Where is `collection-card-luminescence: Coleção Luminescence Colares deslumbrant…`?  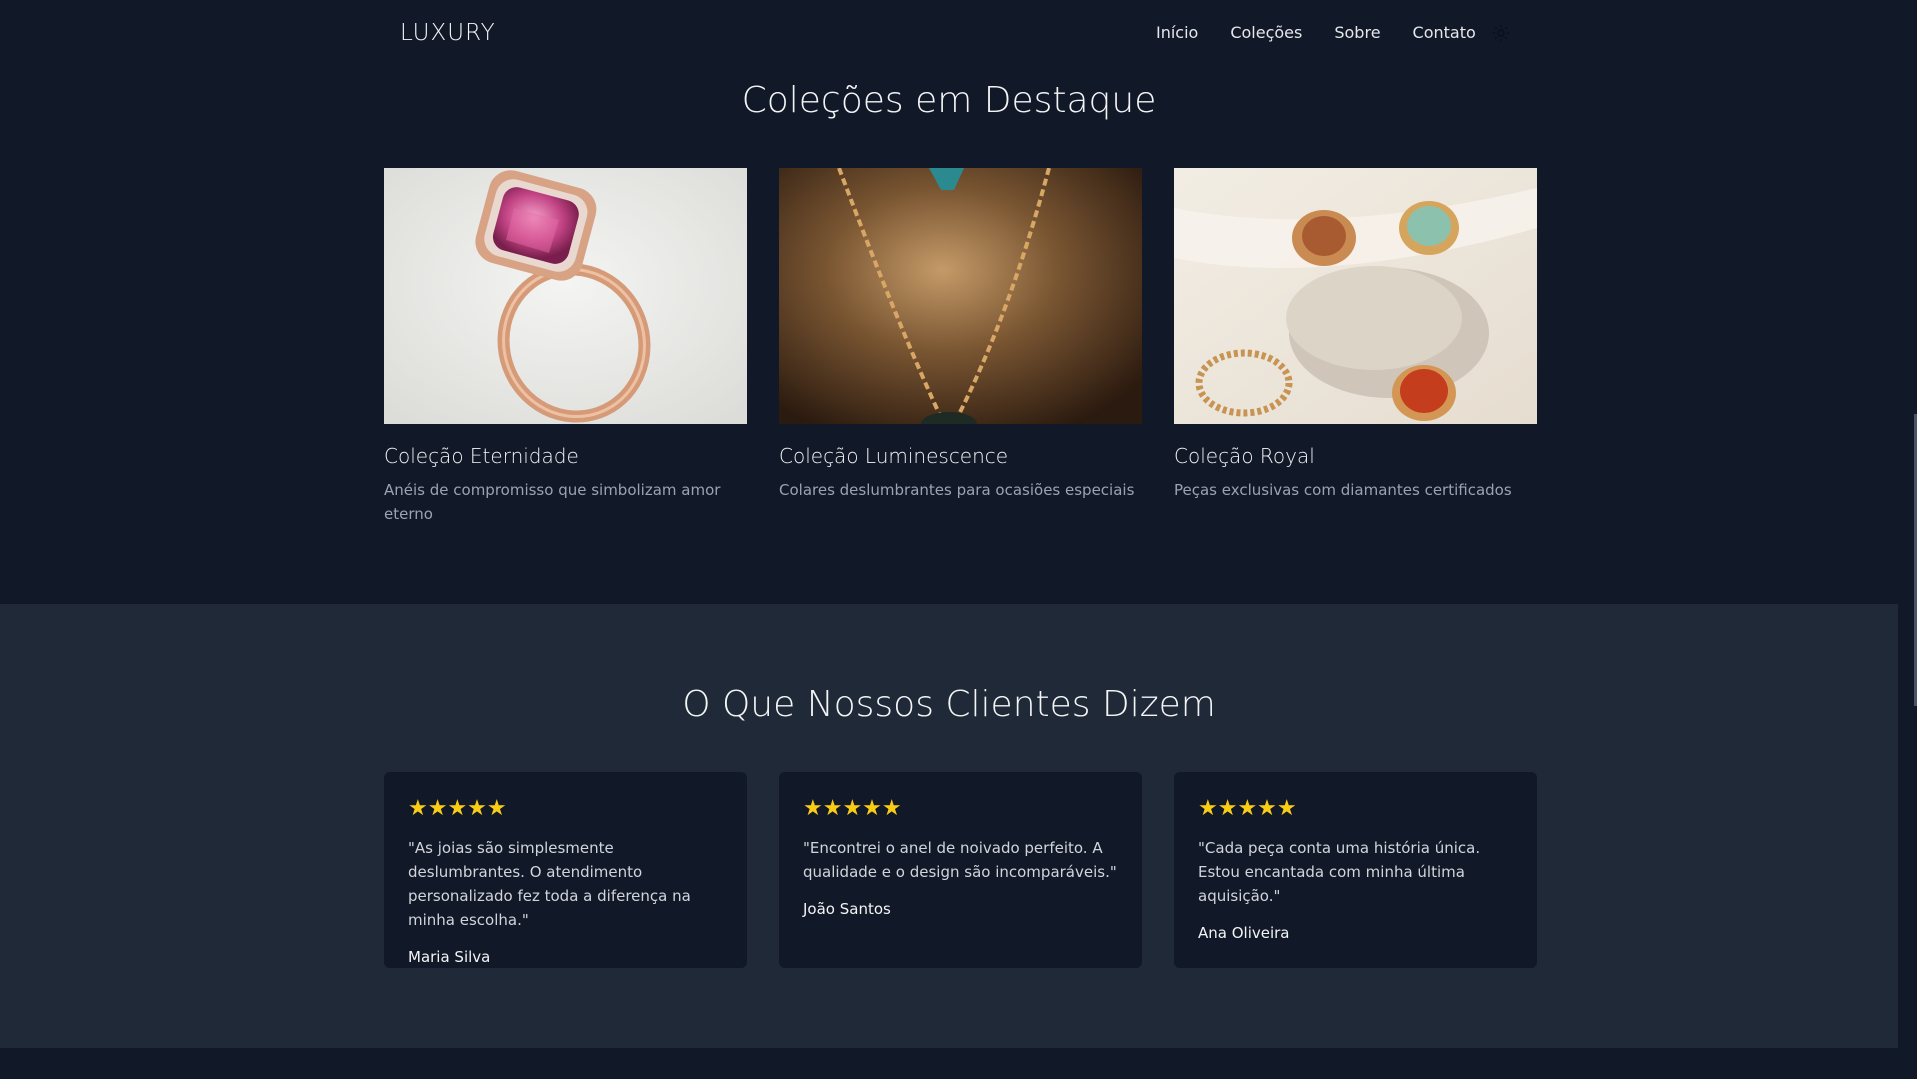
collection-card-luminescence: Coleção Luminescence Colares deslumbrant… is located at coordinates (960, 335).